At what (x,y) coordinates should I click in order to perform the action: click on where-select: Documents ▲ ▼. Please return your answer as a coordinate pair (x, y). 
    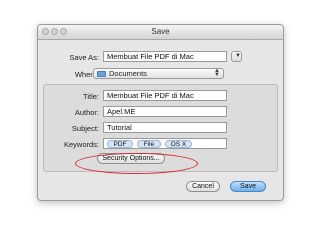
    Looking at the image, I should click on (158, 73).